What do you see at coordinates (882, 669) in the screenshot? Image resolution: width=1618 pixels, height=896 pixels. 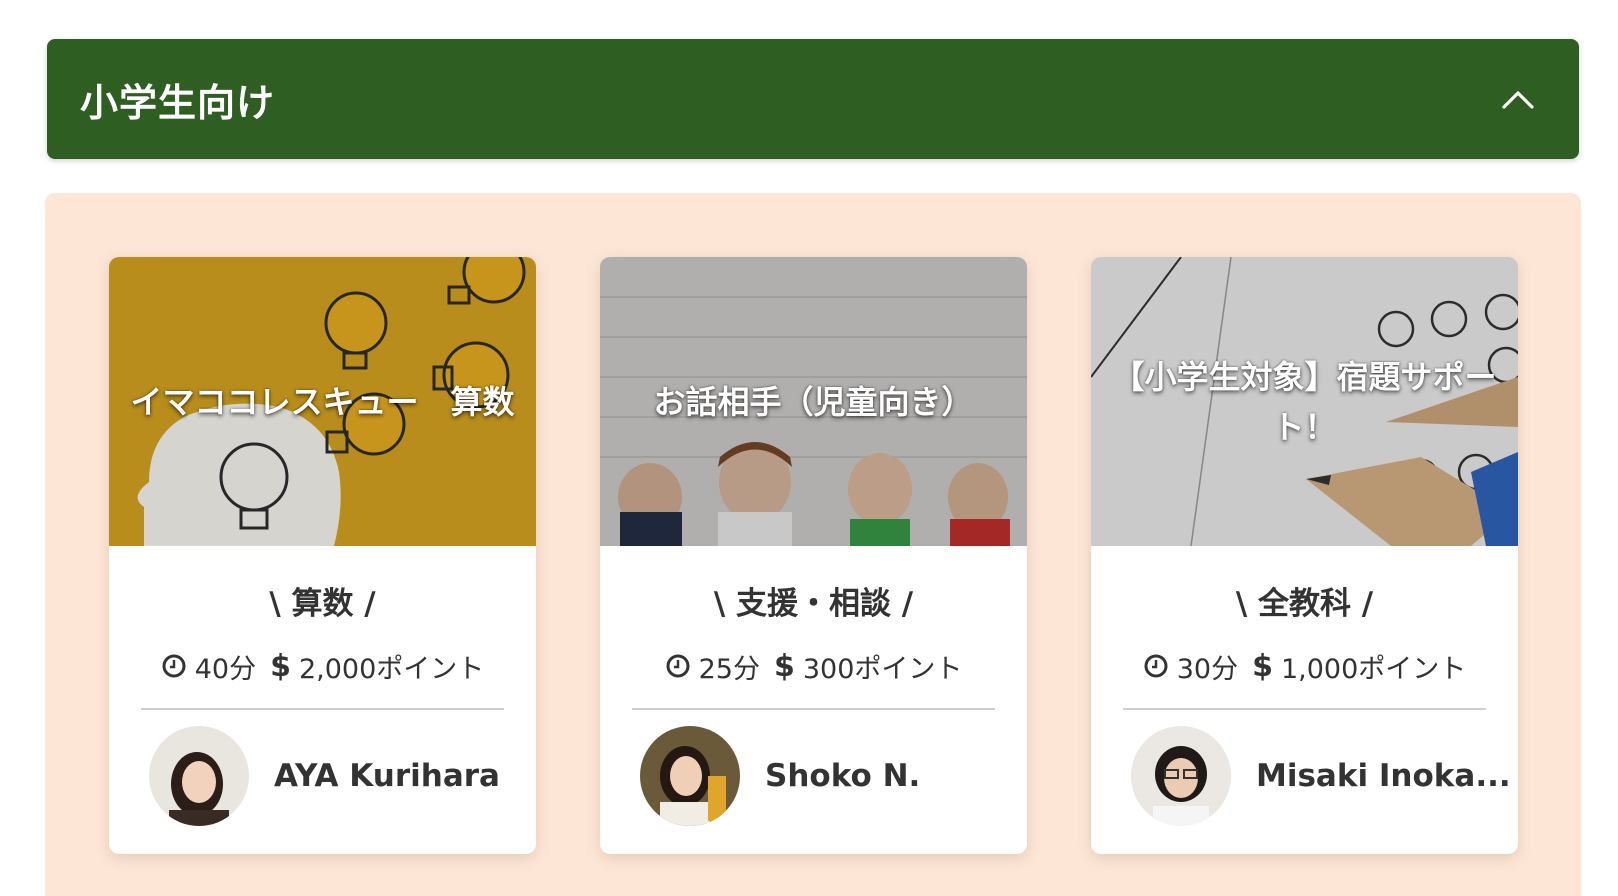 I see `lesson-price: 300ポイント` at bounding box center [882, 669].